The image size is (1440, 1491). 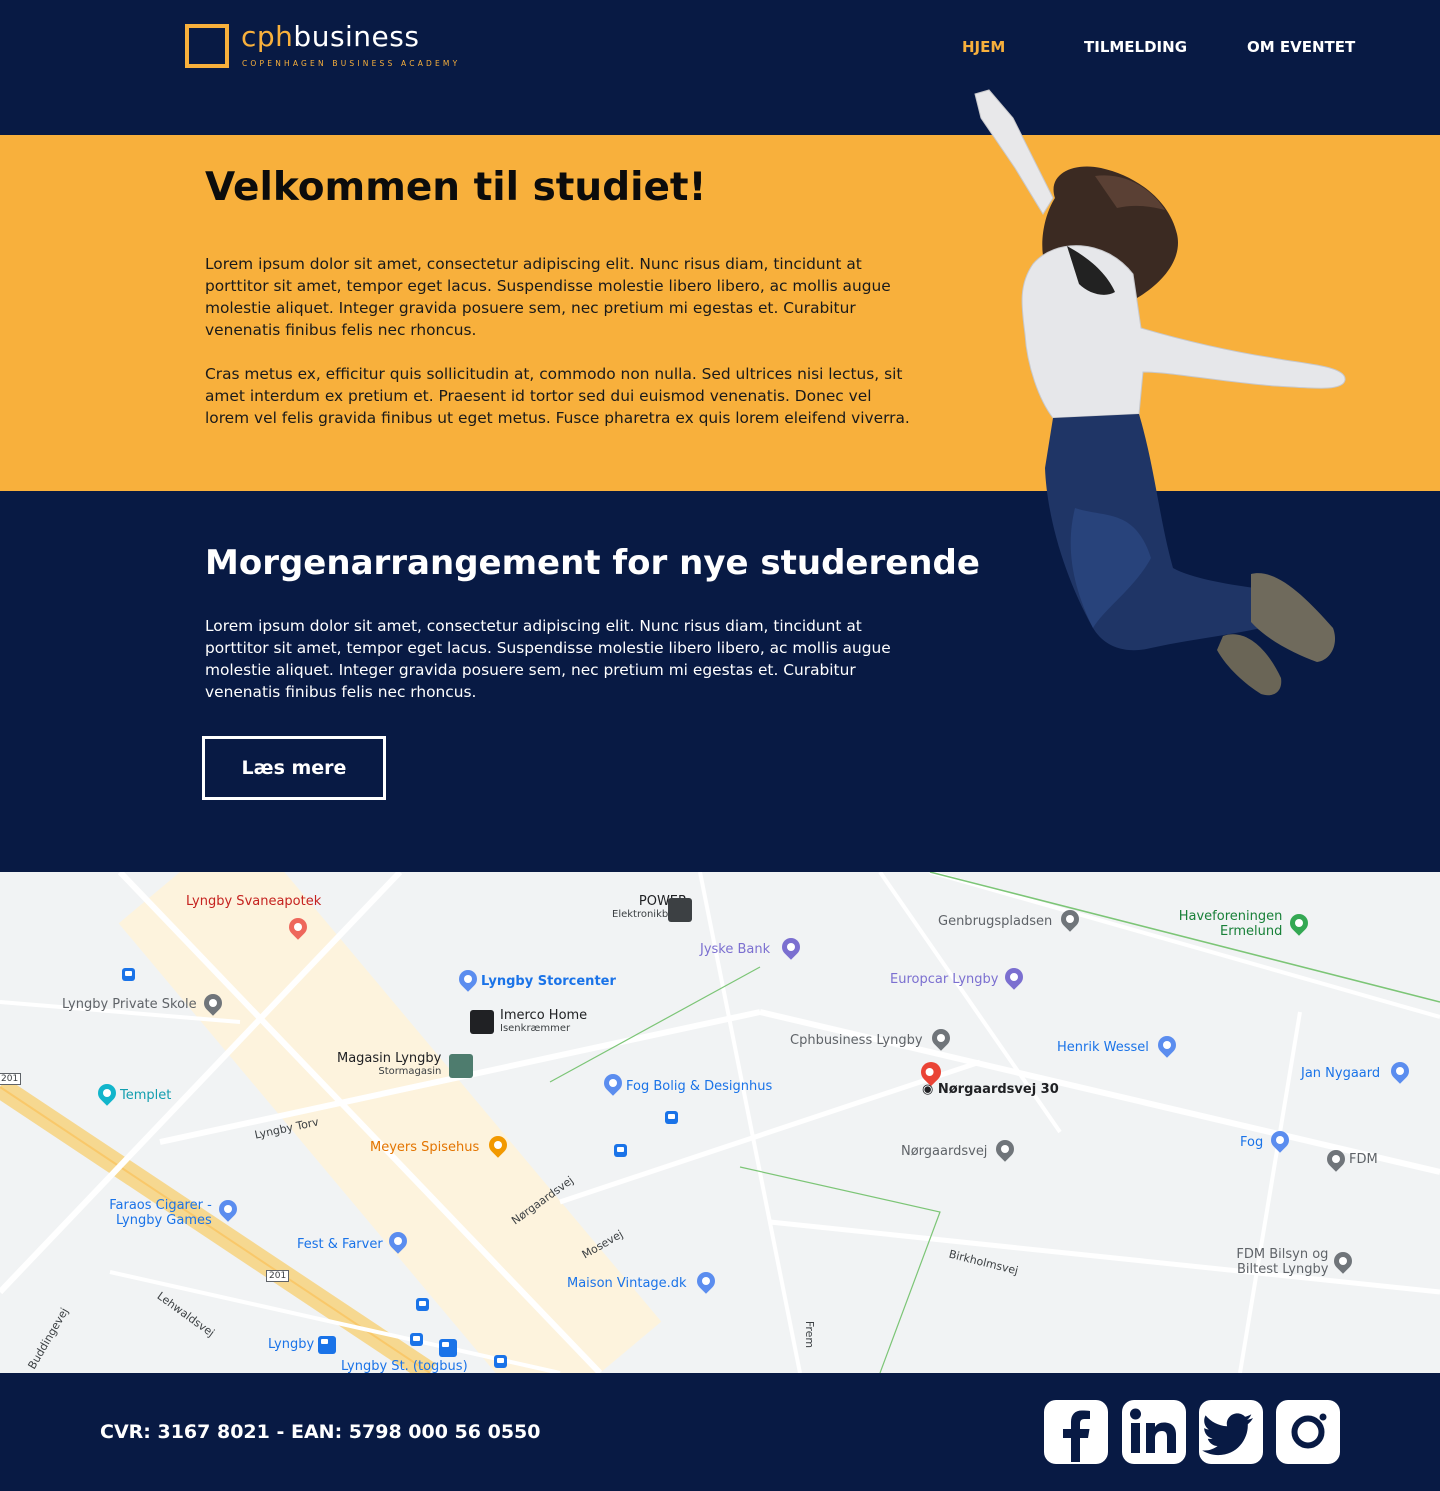 What do you see at coordinates (1230, 924) in the screenshot?
I see `map-place-haveforeningen: Haveforeningen Ermelund` at bounding box center [1230, 924].